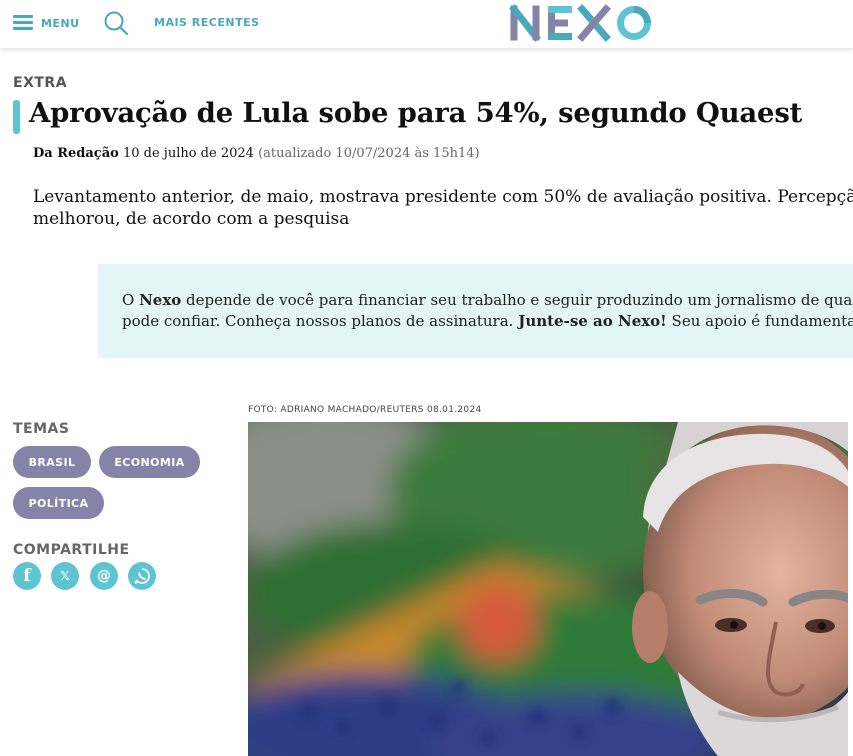 The width and height of the screenshot is (853, 756). I want to click on email-icon: @, so click(104, 576).